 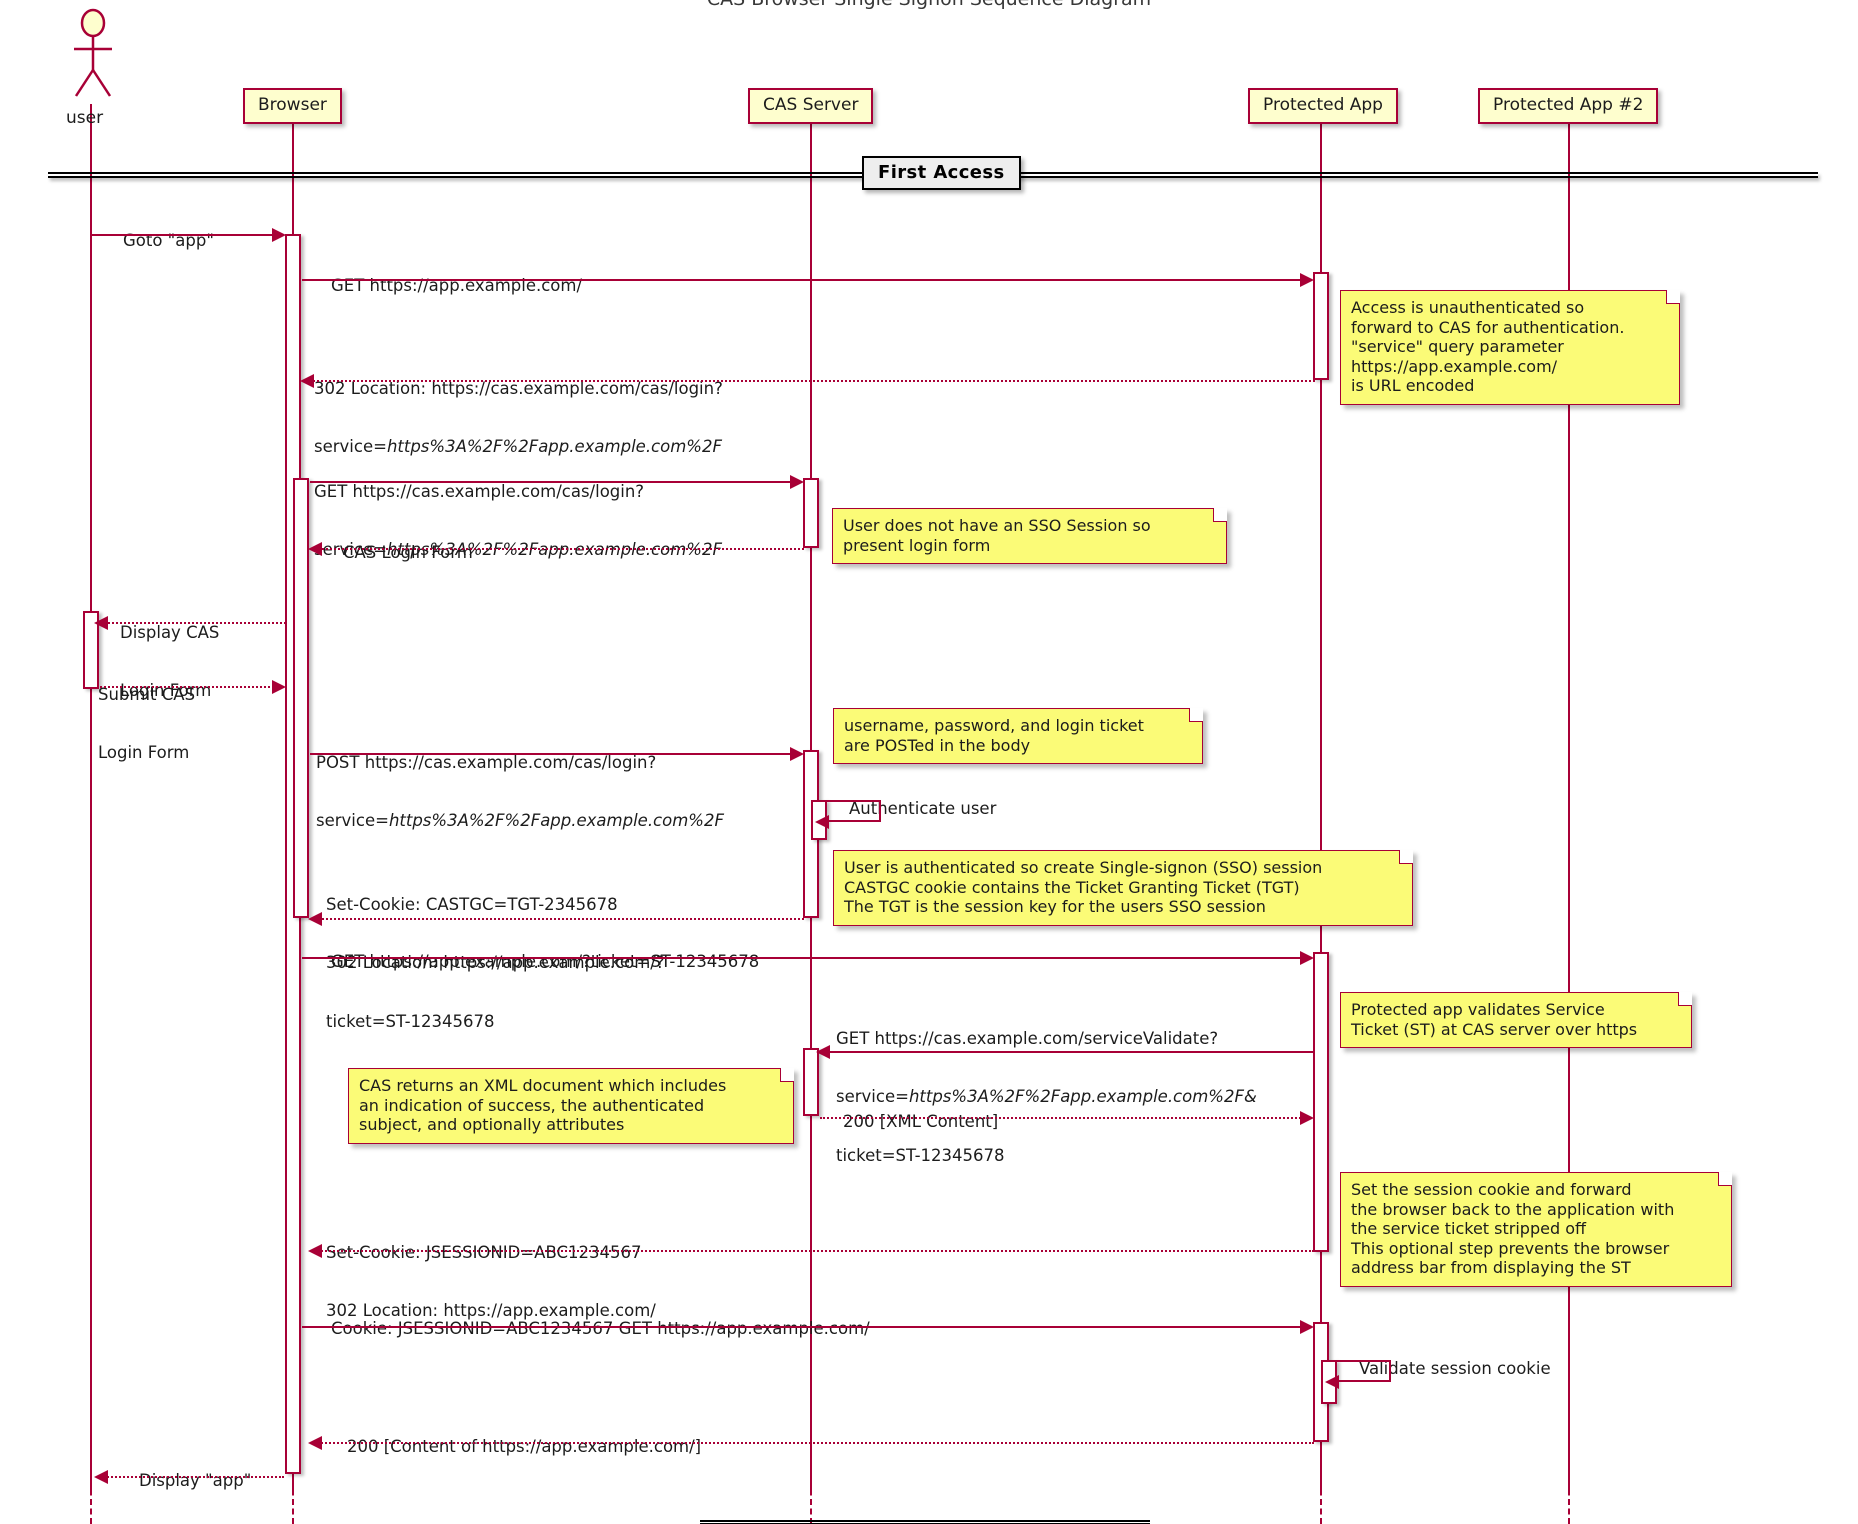 I want to click on message-line-m8, so click(x=555, y=754).